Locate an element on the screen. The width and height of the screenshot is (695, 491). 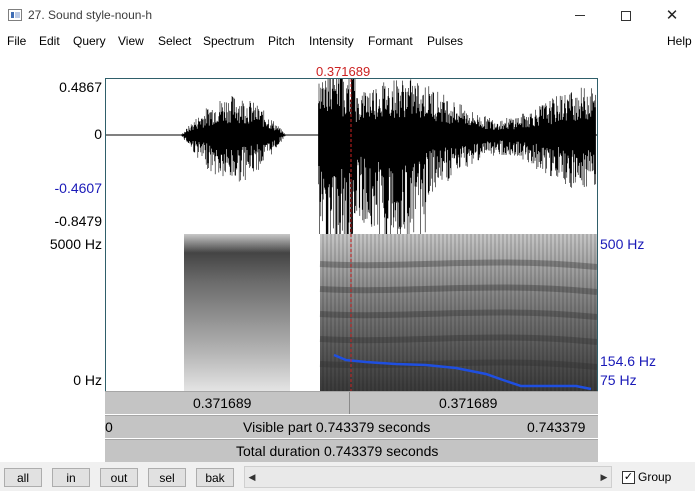
praat-sound-icon is located at coordinates (15, 15).